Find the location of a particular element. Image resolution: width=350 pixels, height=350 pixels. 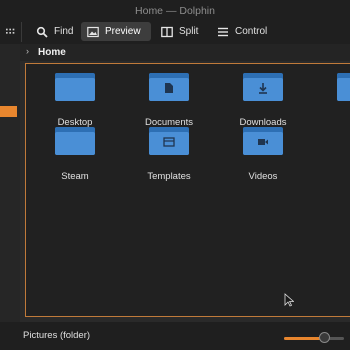

search-icon is located at coordinates (42, 32).